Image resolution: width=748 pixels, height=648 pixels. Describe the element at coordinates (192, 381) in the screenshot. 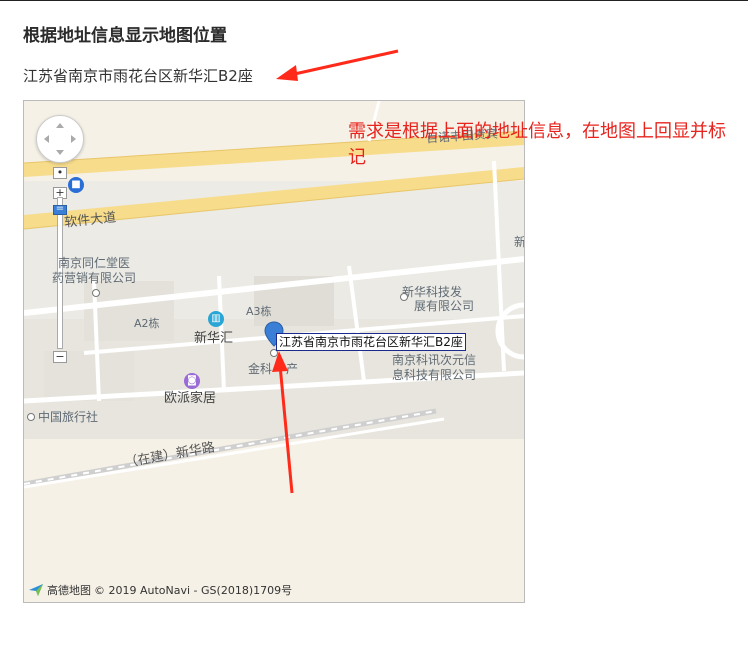

I see `shopping-icon: ◙` at that location.